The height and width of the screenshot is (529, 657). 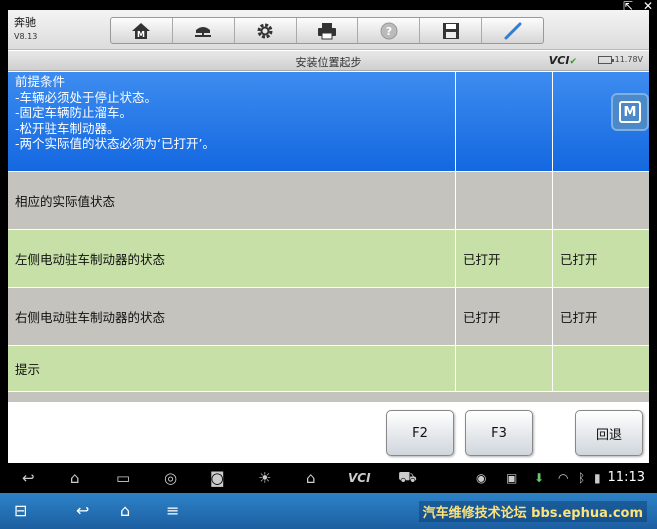 What do you see at coordinates (20, 510) in the screenshot?
I see `remote-app-icon: ⊟` at bounding box center [20, 510].